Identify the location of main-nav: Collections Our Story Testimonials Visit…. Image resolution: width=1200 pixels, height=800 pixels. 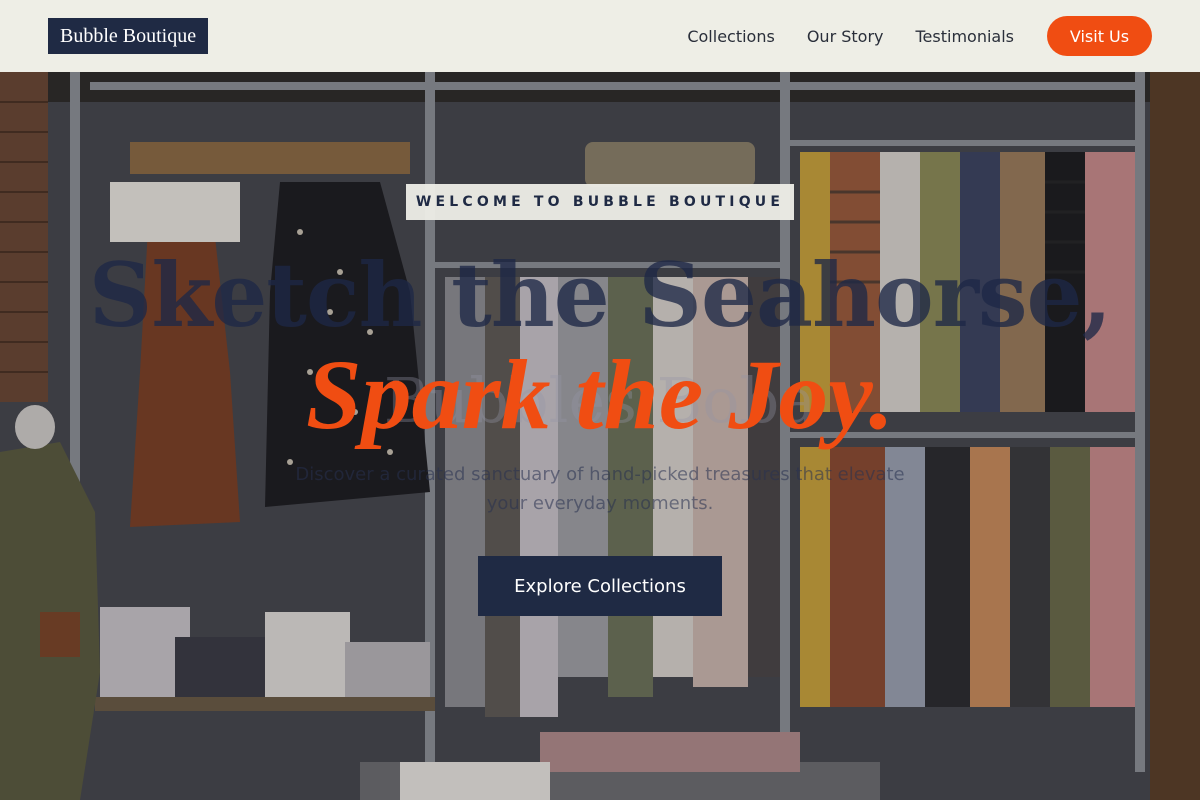
(919, 36).